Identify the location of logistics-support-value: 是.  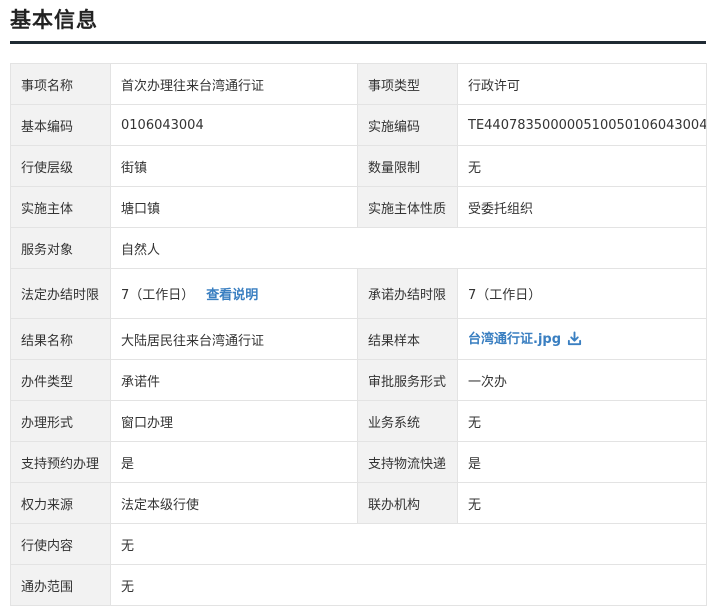
(582, 462).